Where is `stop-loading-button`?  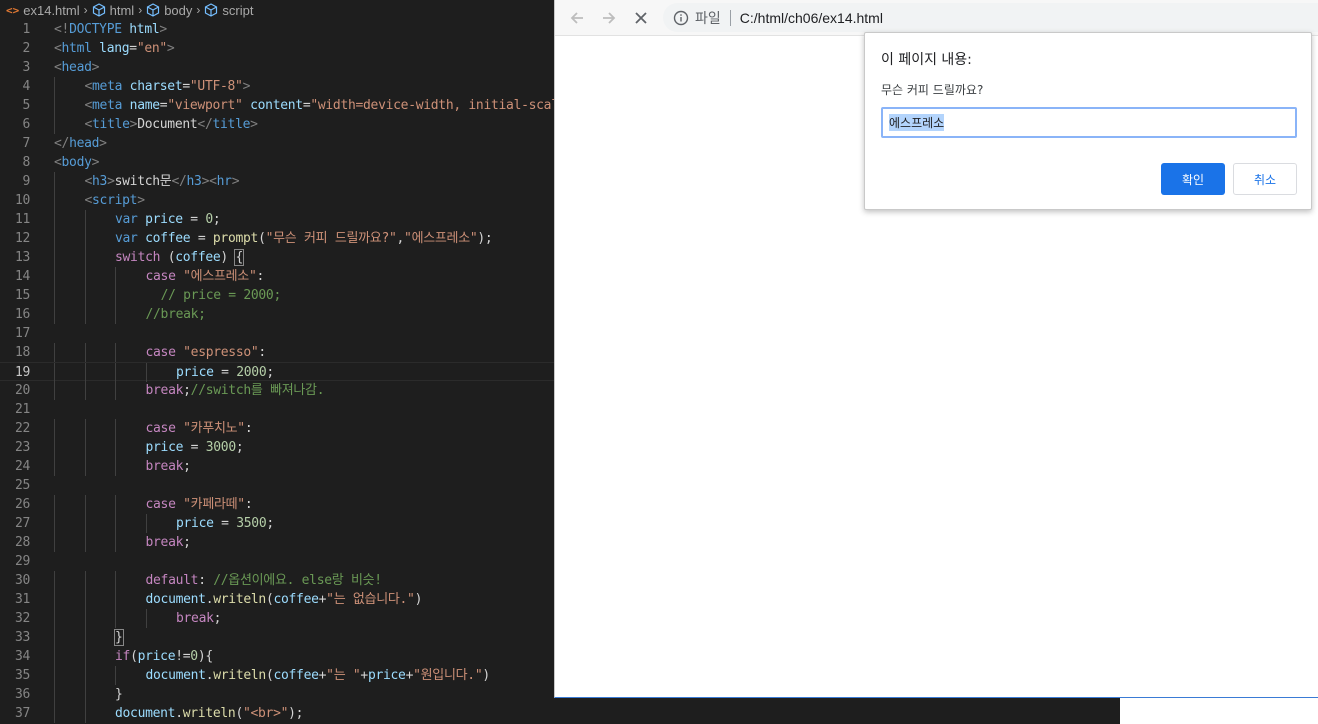
stop-loading-button is located at coordinates (641, 18).